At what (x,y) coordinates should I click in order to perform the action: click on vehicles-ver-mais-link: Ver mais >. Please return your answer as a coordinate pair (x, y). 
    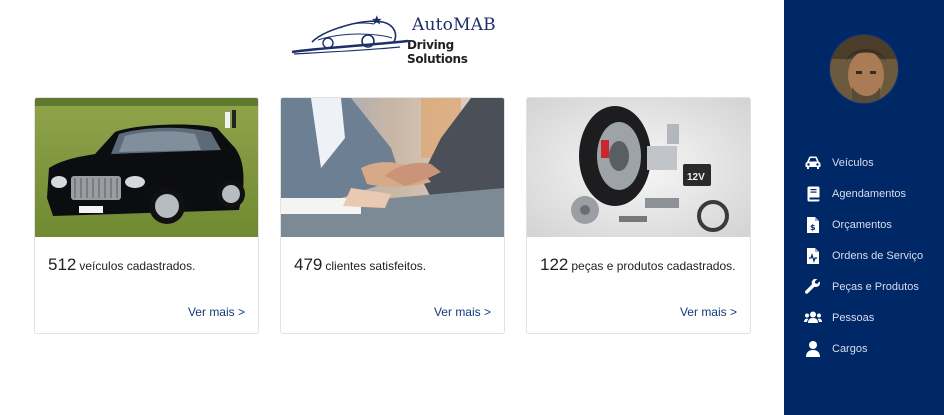
    Looking at the image, I should click on (216, 312).